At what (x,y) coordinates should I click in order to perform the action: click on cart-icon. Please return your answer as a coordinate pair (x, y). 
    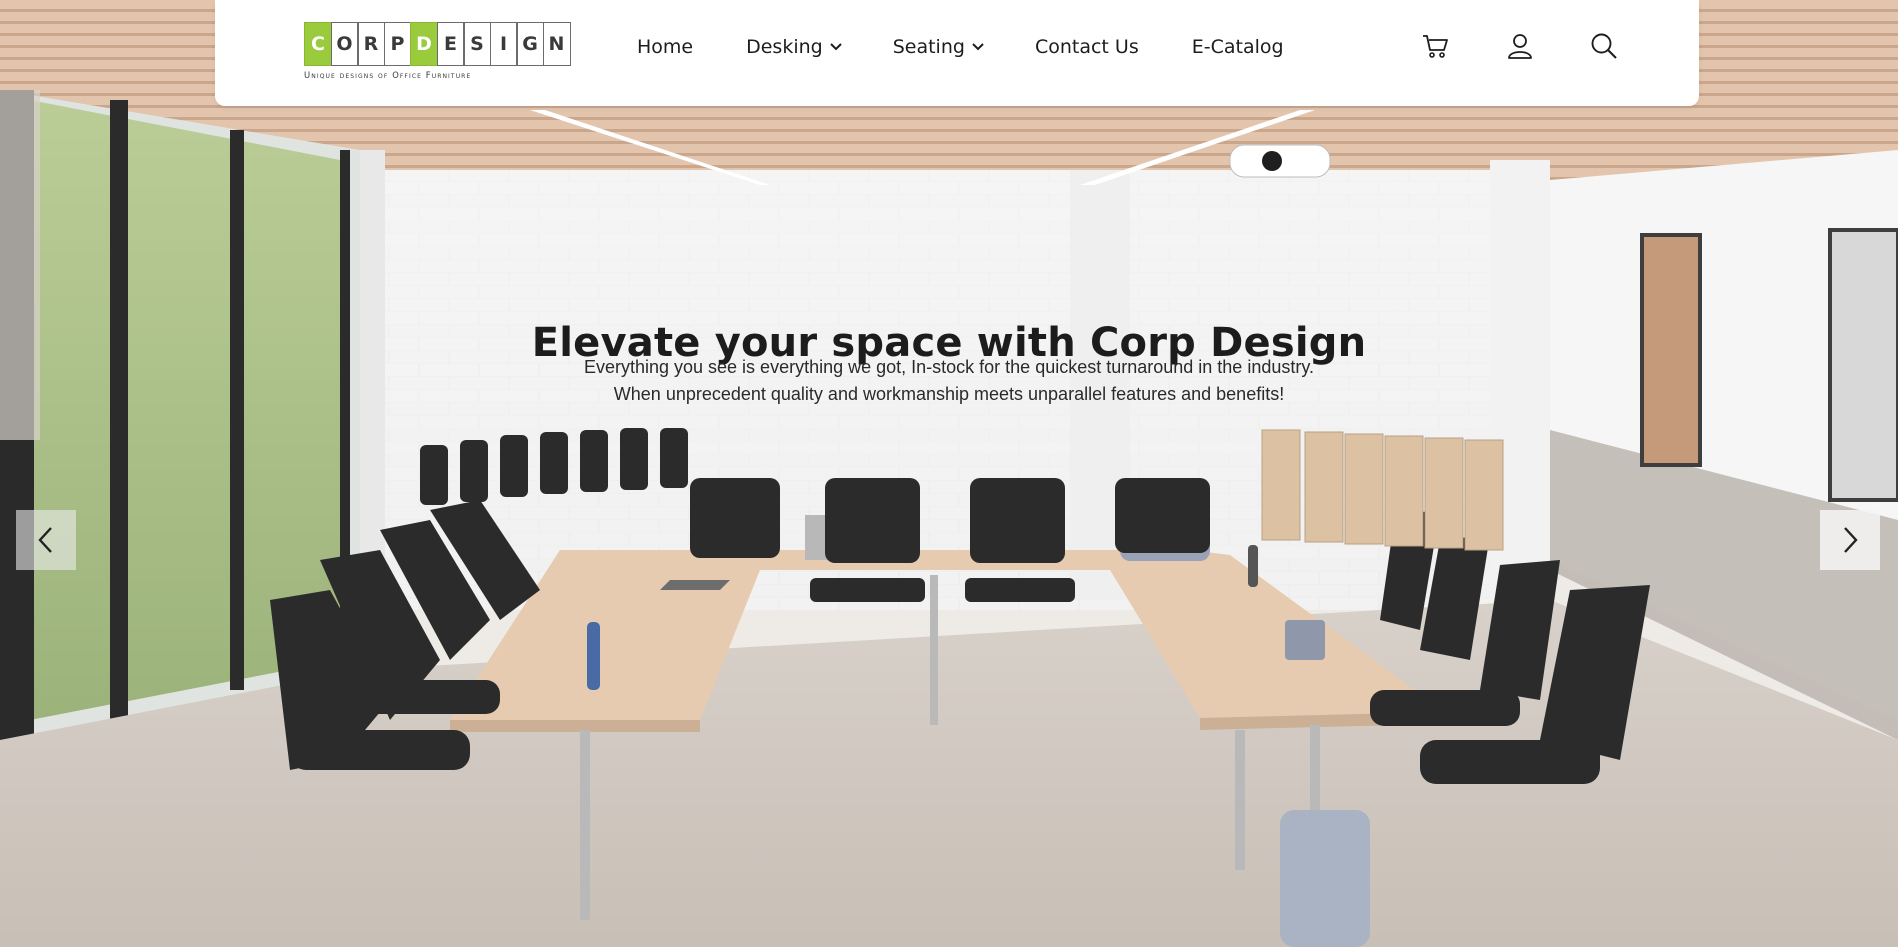
    Looking at the image, I should click on (1435, 46).